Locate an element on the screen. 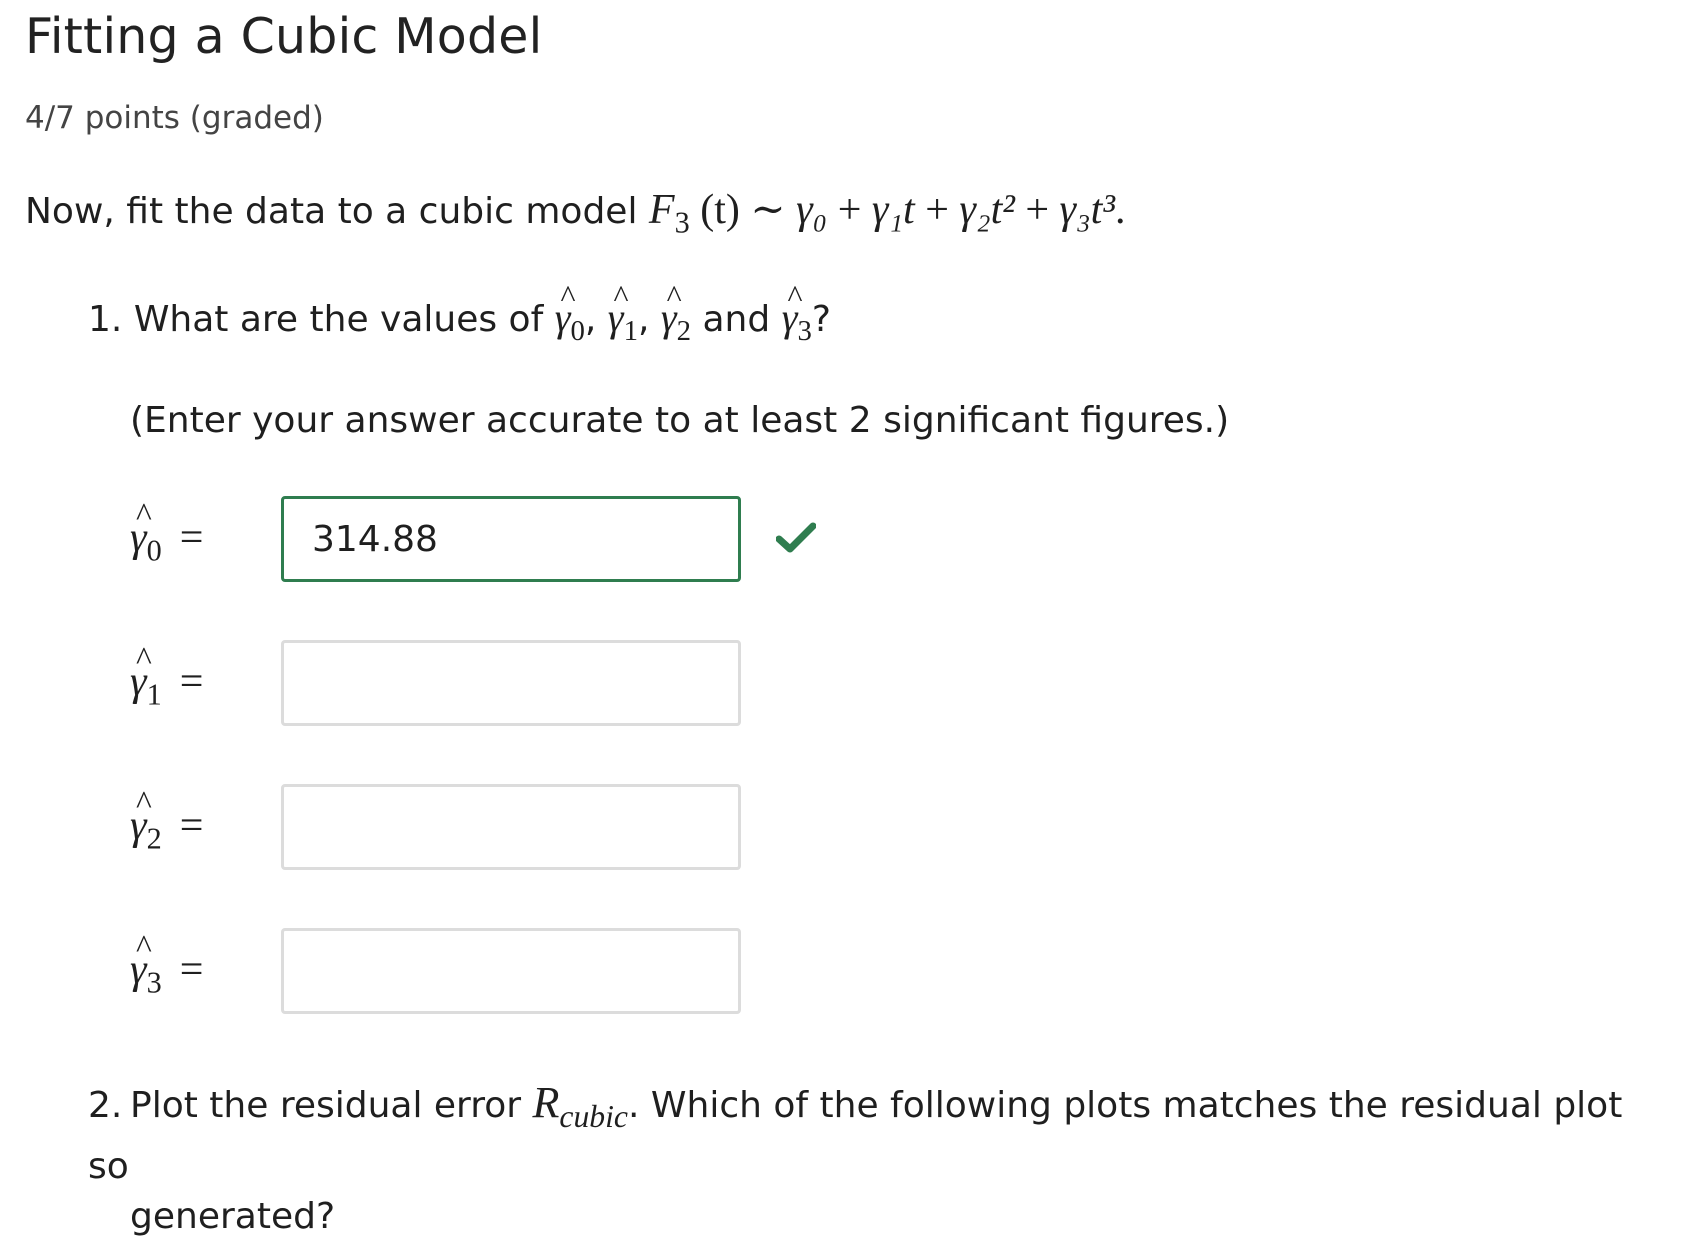 The image size is (1698, 1242). gamma-hat-0-symbol: γ0 is located at coordinates (570, 312).